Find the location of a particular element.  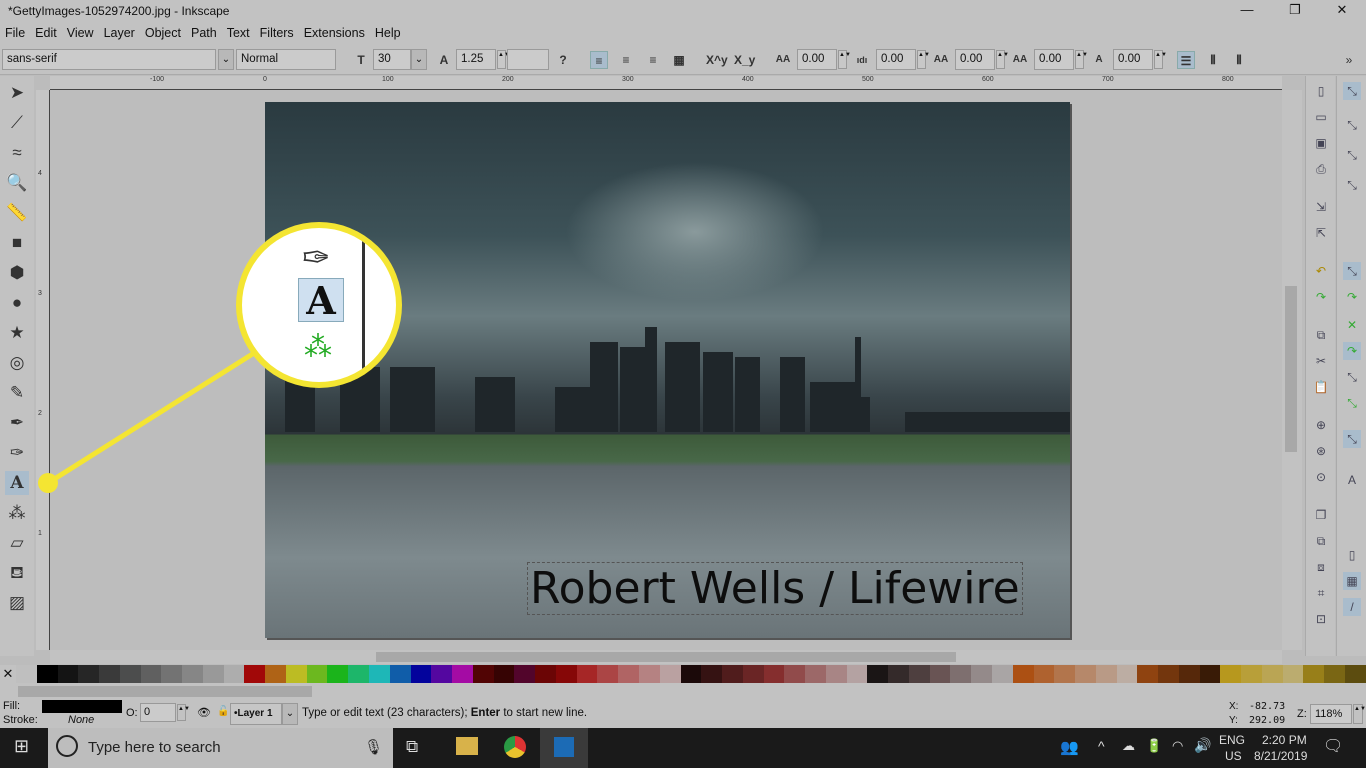

vertical-scrollbar is located at coordinates (1292, 370).